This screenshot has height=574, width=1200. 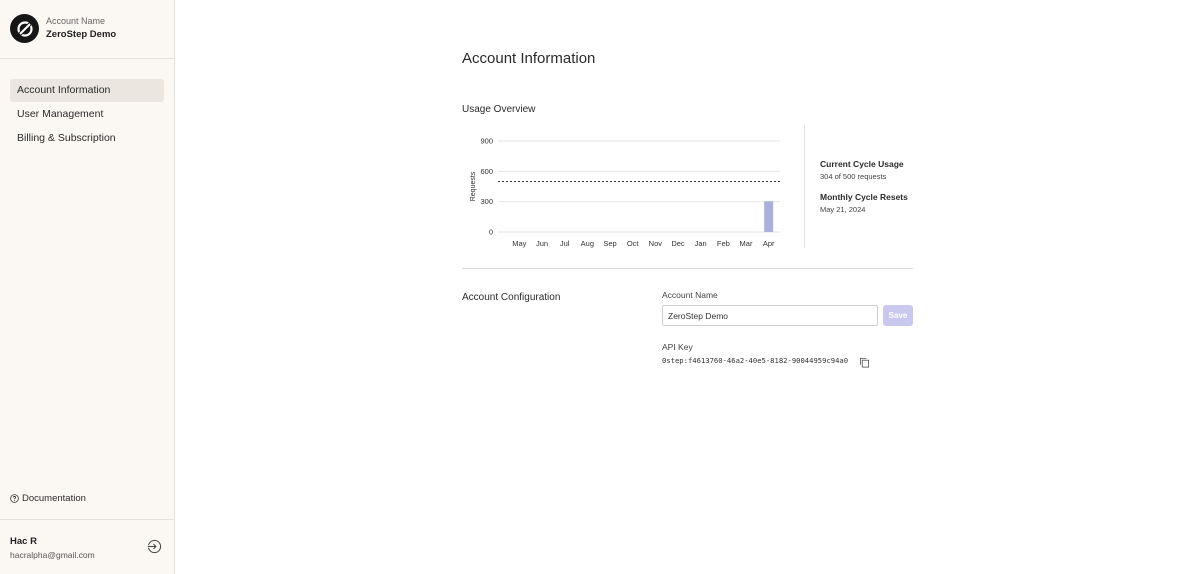 I want to click on account-name: ZeroStep Demo, so click(x=81, y=34).